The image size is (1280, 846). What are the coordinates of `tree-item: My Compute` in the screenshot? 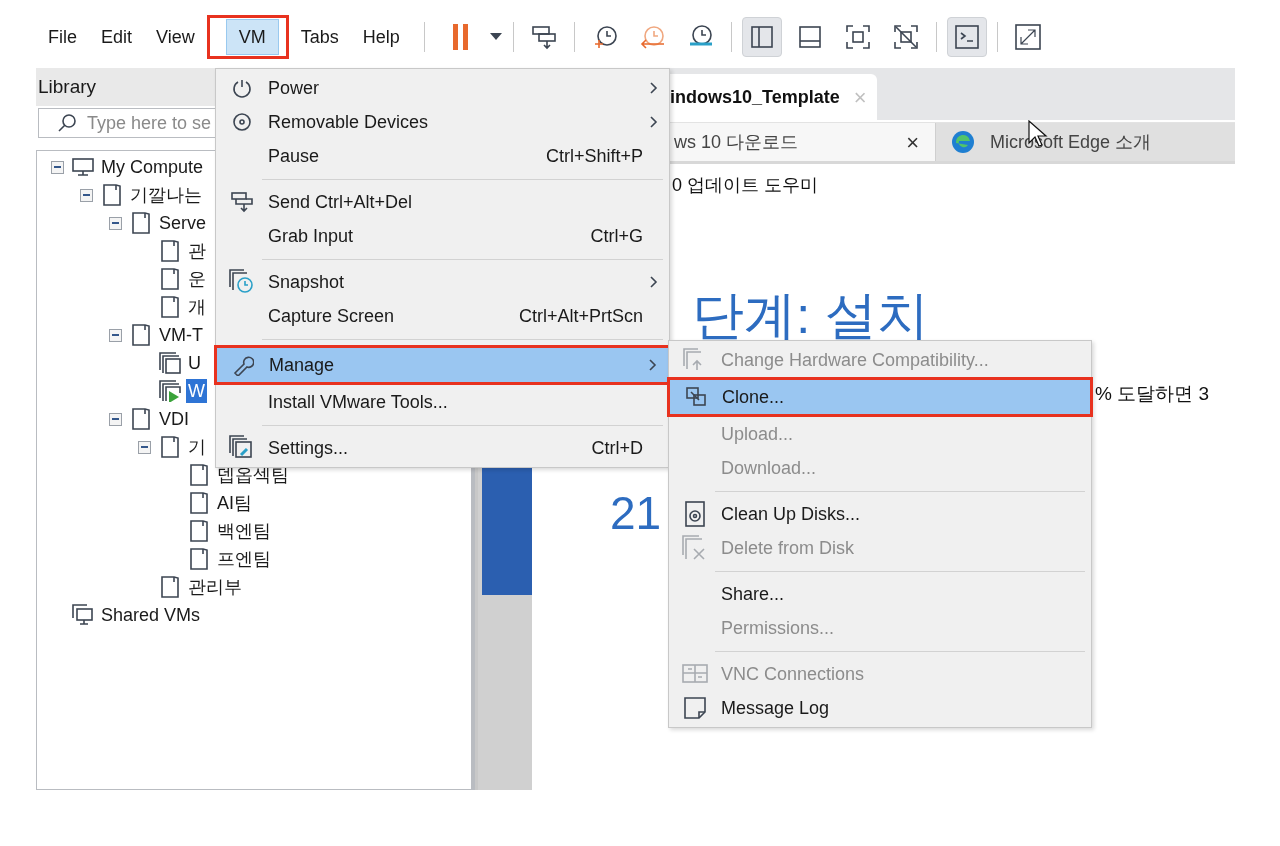 It's located at (152, 167).